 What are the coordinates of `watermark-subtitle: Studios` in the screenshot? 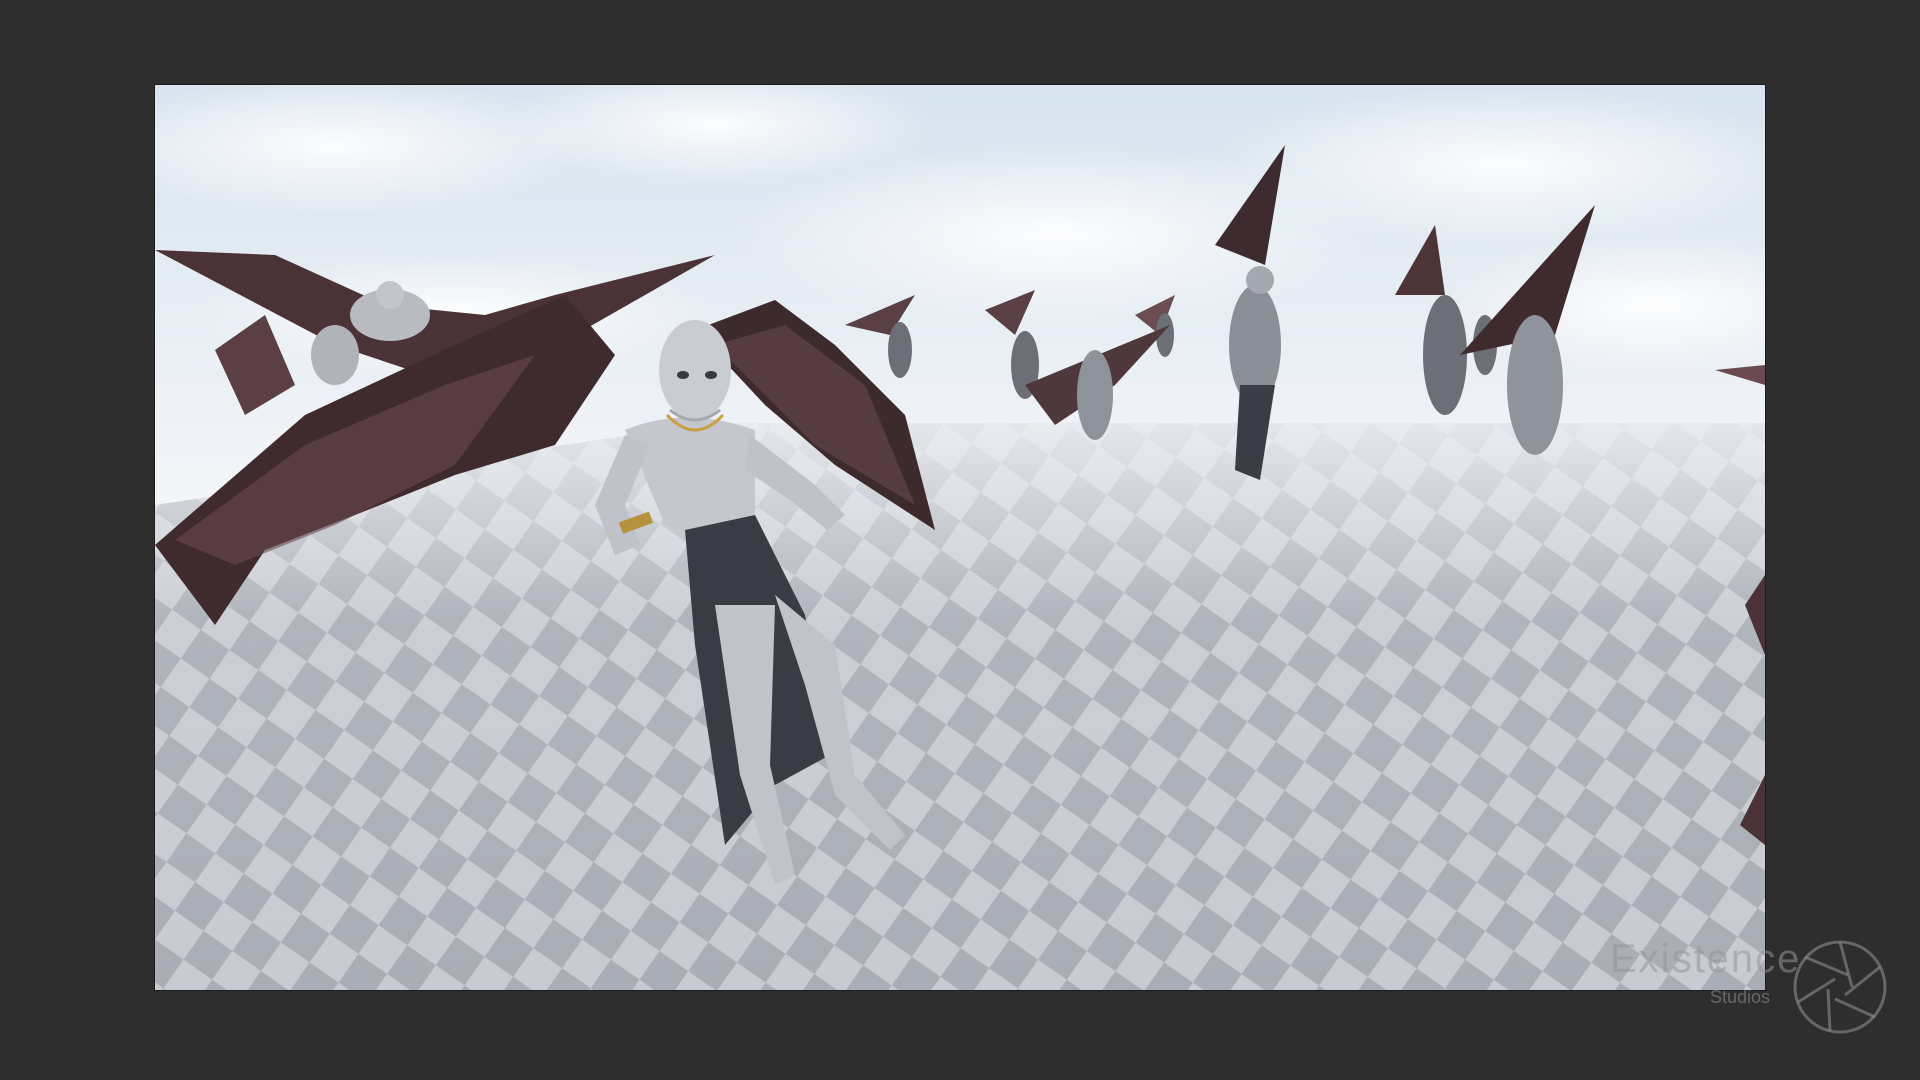 It's located at (1740, 997).